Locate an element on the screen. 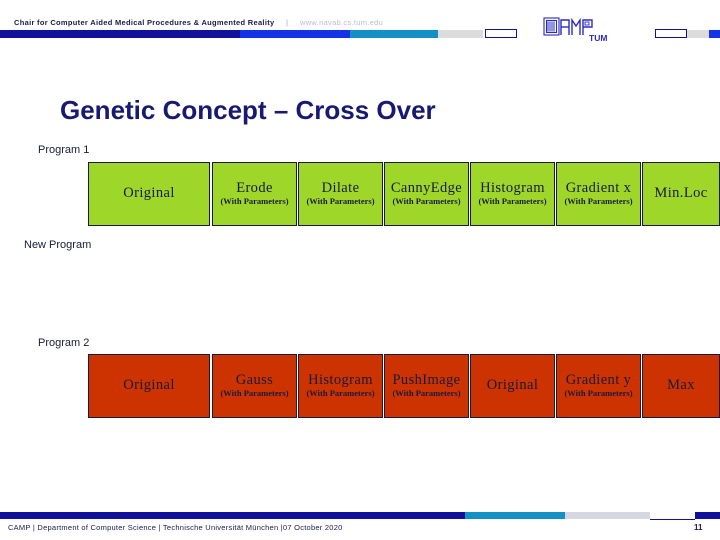 This screenshot has height=540, width=720. header-bar-gray-segment is located at coordinates (460, 34).